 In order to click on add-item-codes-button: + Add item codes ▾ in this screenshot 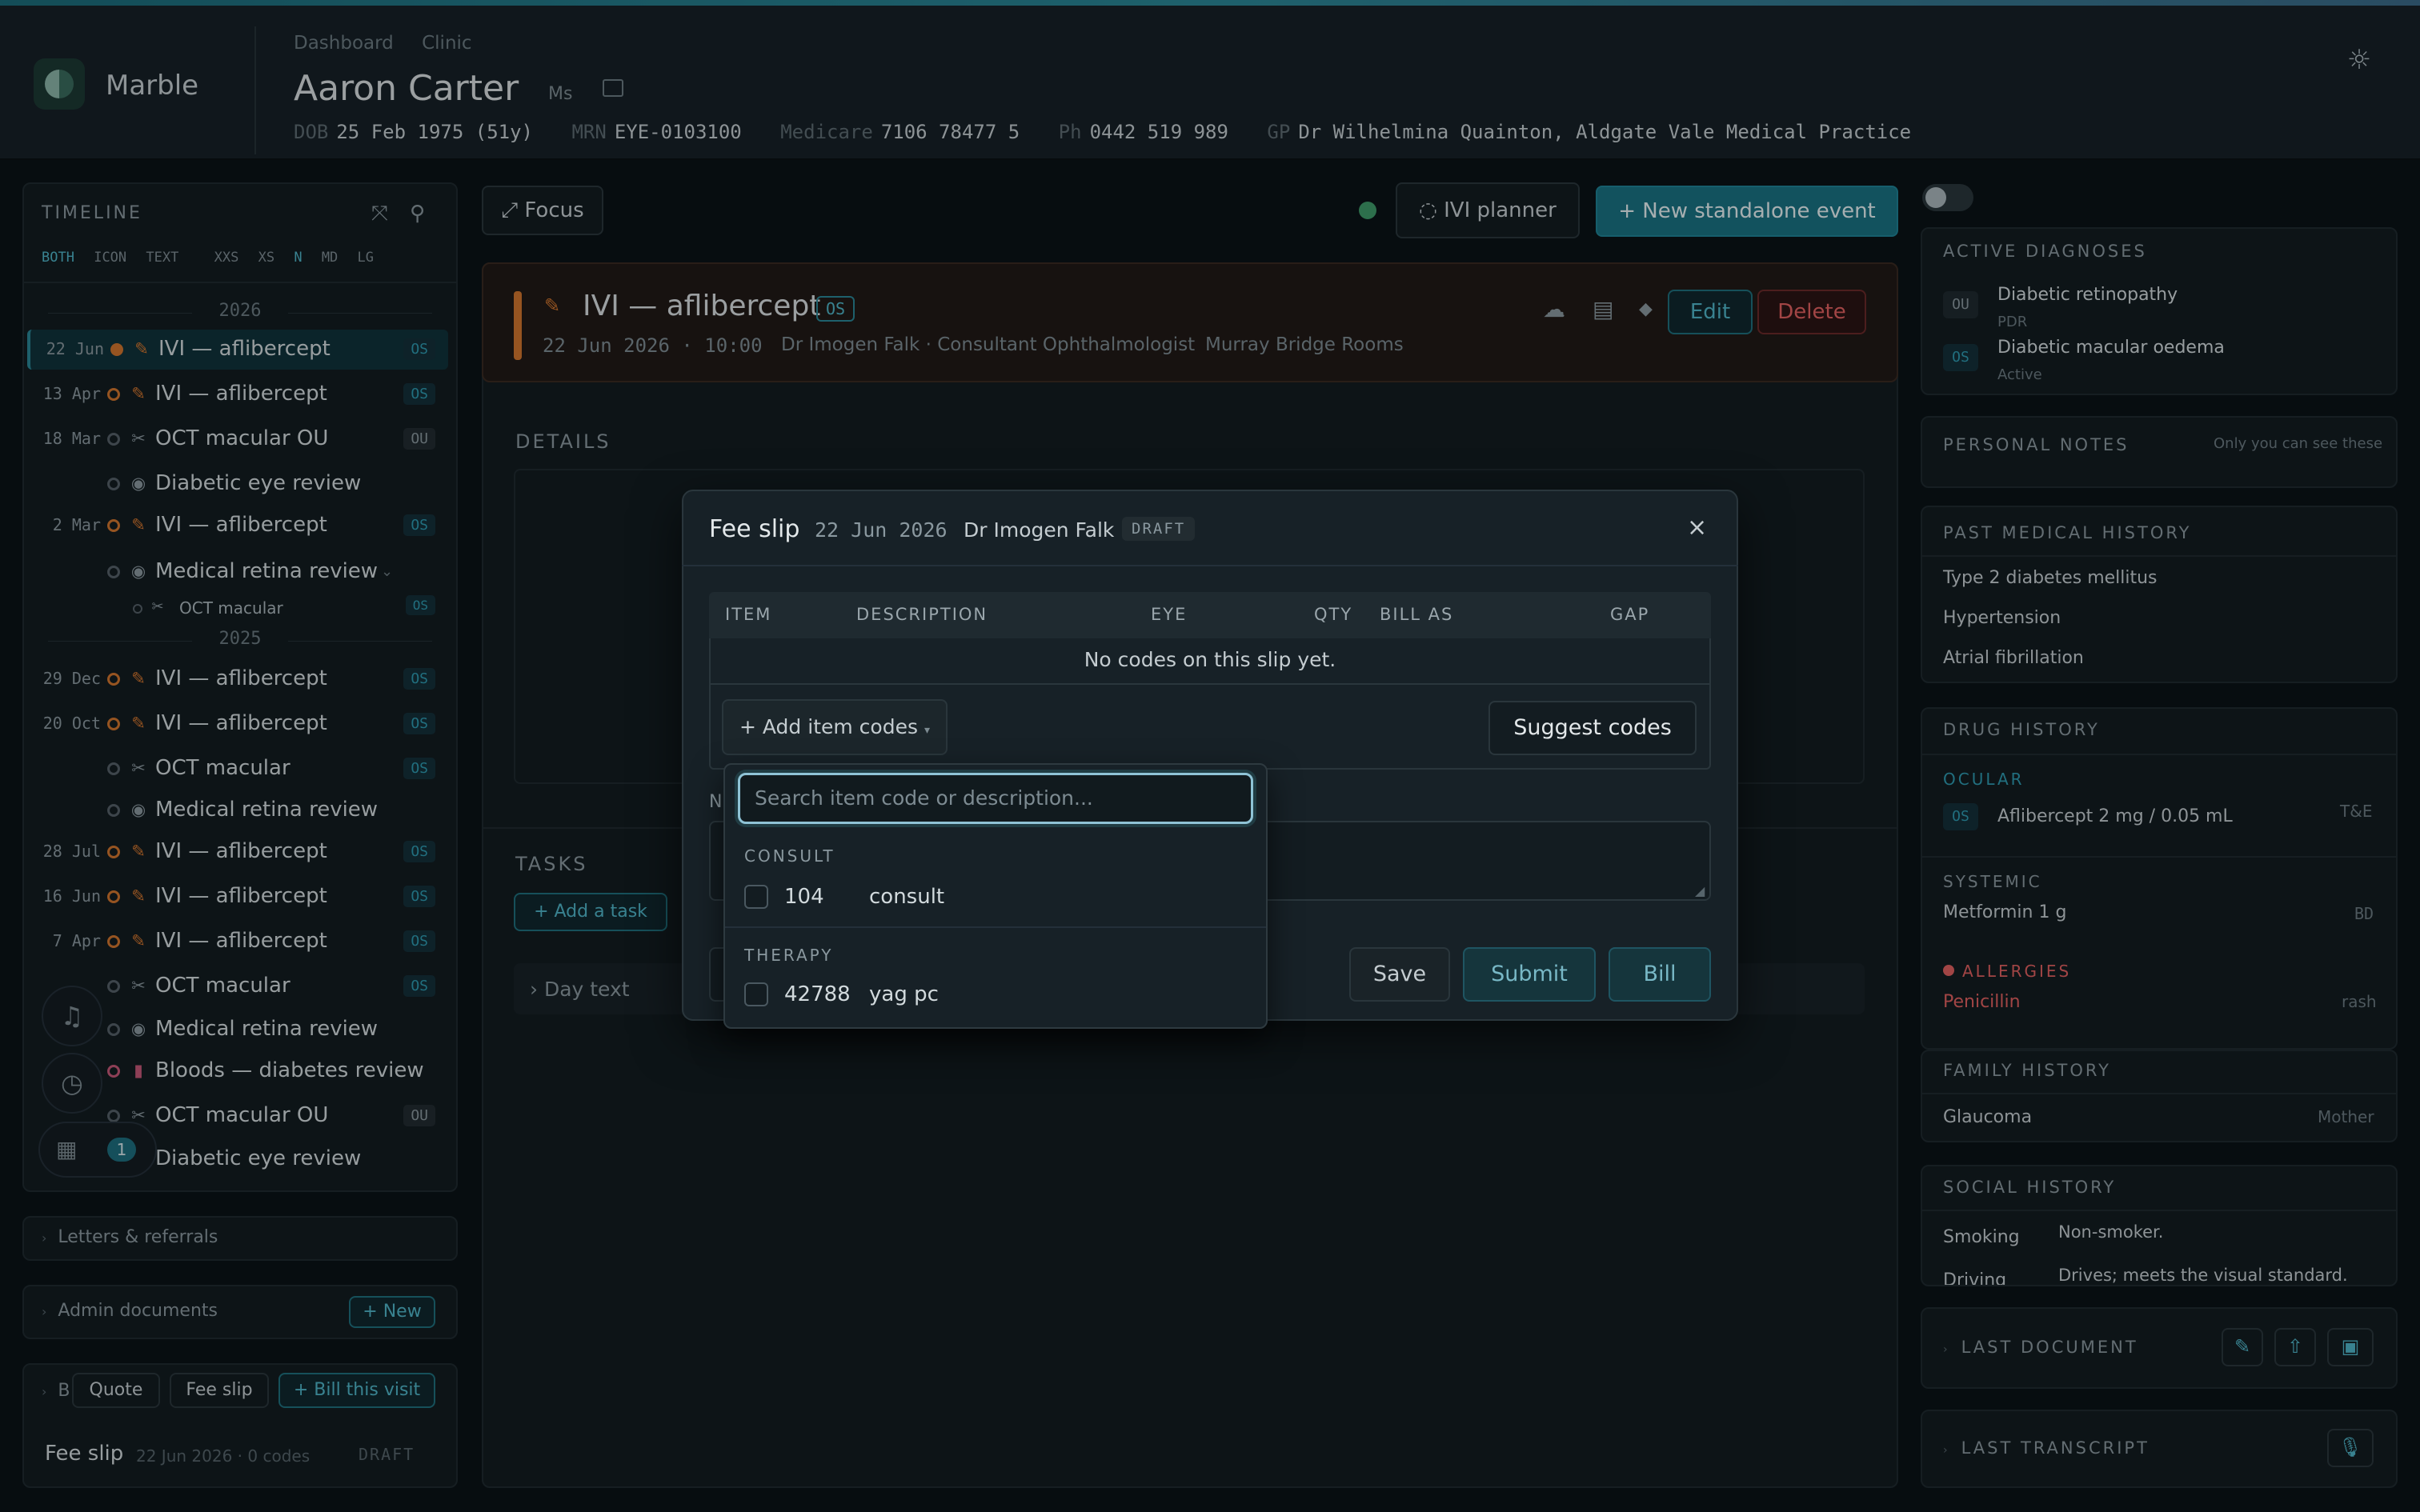, I will do `click(835, 727)`.